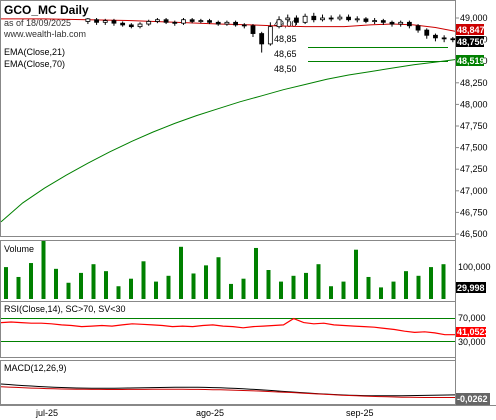  Describe the element at coordinates (471, 61) in the screenshot. I see `ema70-value: 48,519` at that location.